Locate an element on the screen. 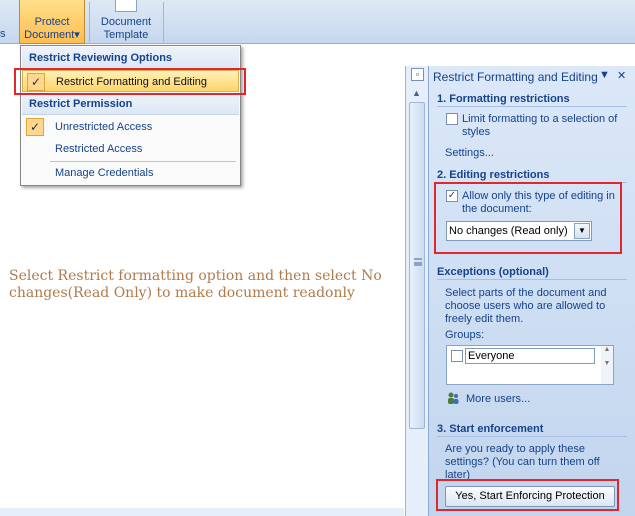 The height and width of the screenshot is (516, 635). document-template-button: Document Template is located at coordinates (126, 22).